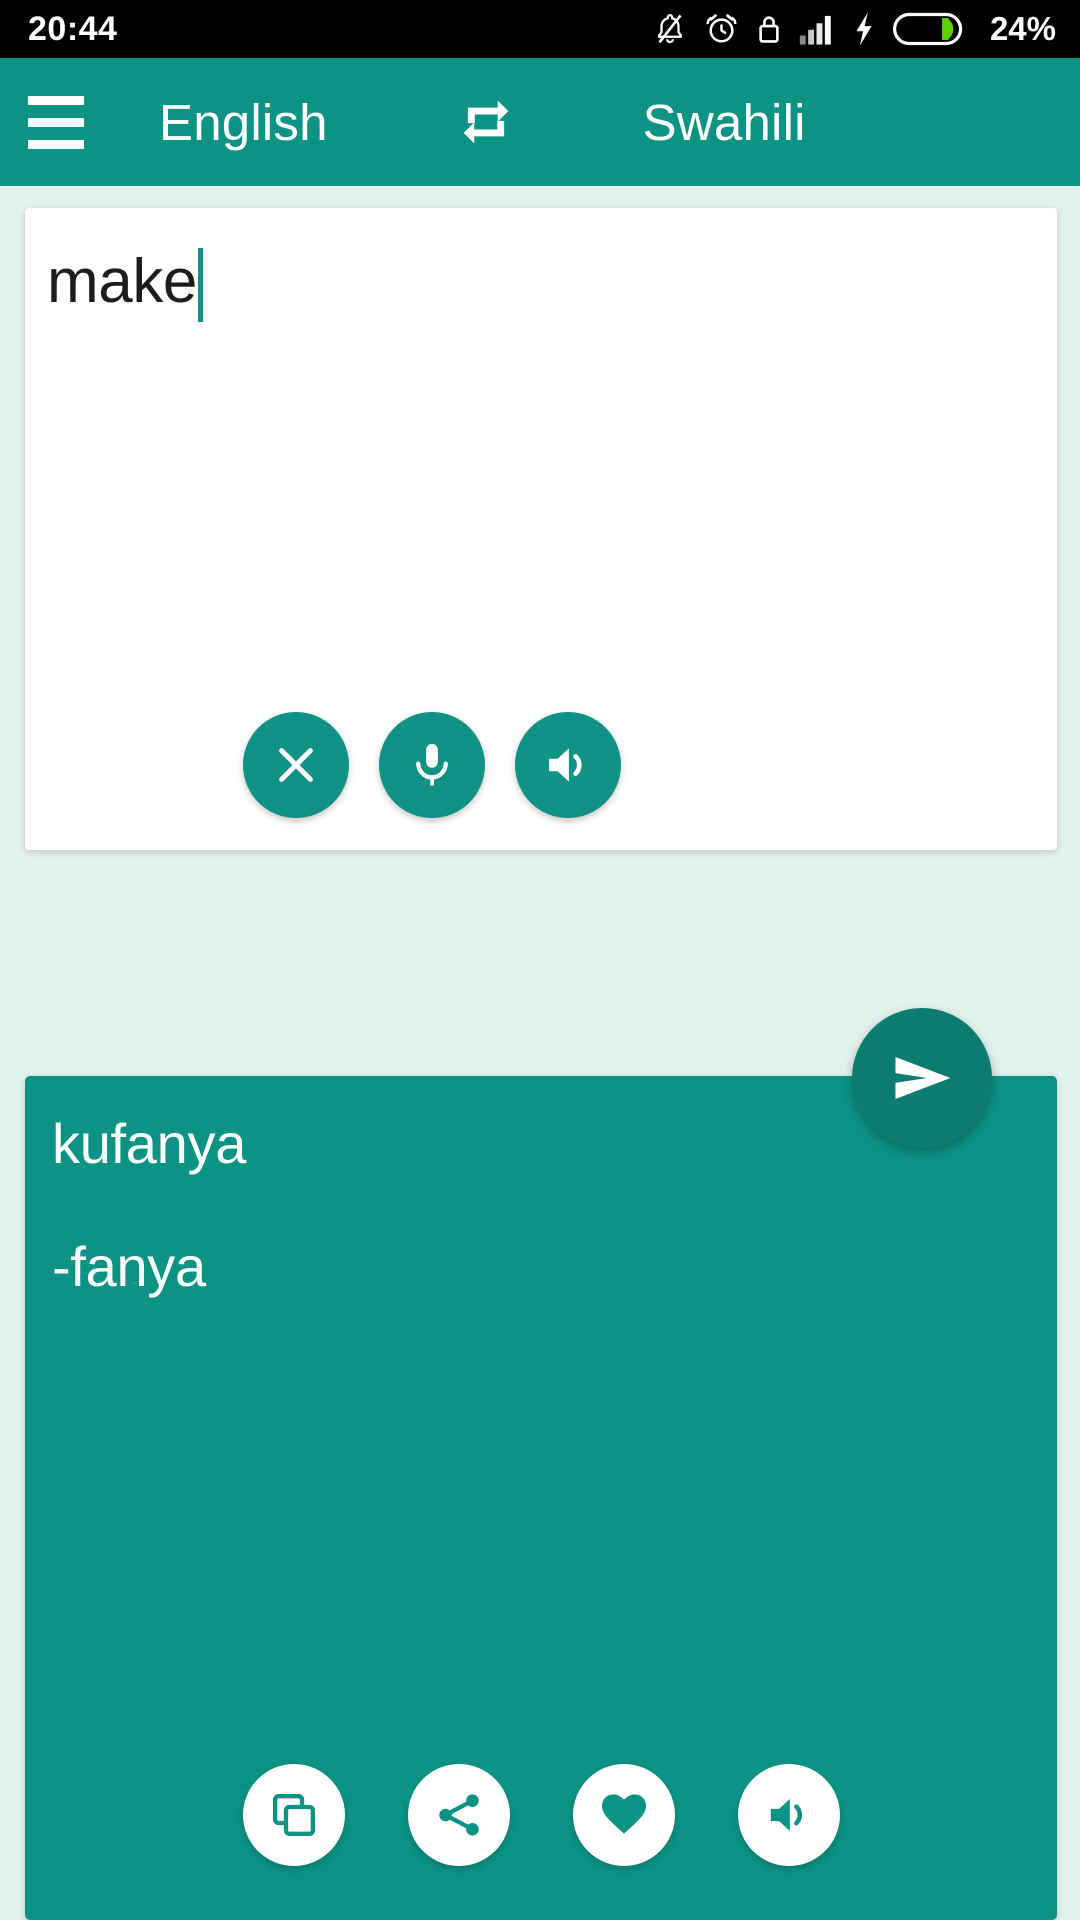  Describe the element at coordinates (724, 122) in the screenshot. I see `target-language-selector: Swahili` at that location.